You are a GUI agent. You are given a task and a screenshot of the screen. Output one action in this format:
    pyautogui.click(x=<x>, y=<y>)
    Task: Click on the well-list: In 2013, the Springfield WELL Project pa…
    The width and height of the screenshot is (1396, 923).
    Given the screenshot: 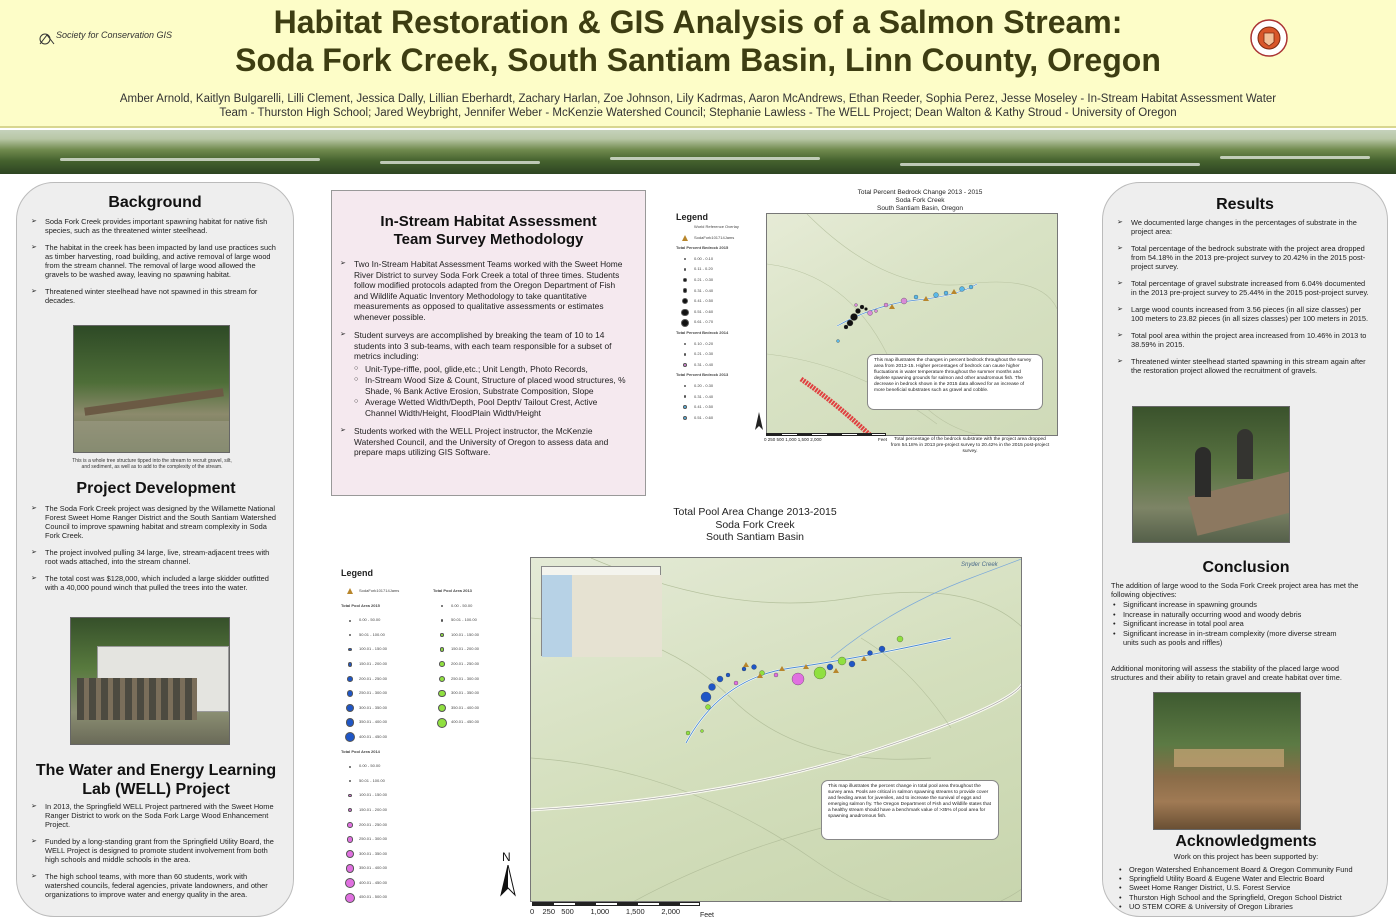 What is the action you would take?
    pyautogui.click(x=157, y=854)
    